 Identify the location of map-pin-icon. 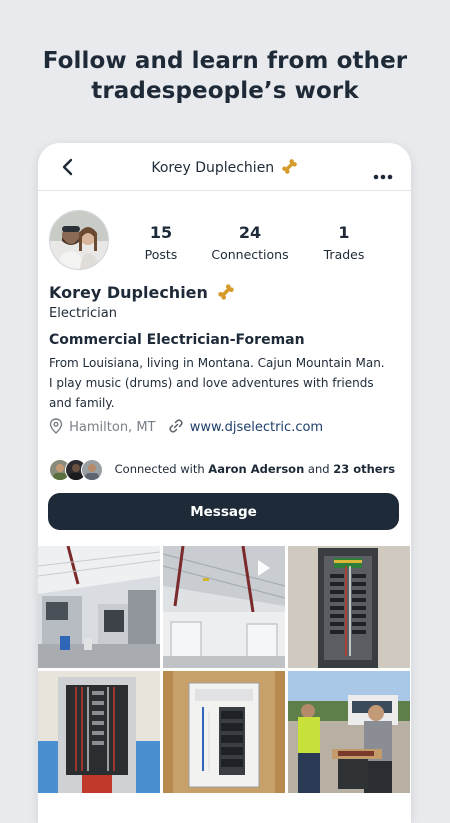
(56, 426).